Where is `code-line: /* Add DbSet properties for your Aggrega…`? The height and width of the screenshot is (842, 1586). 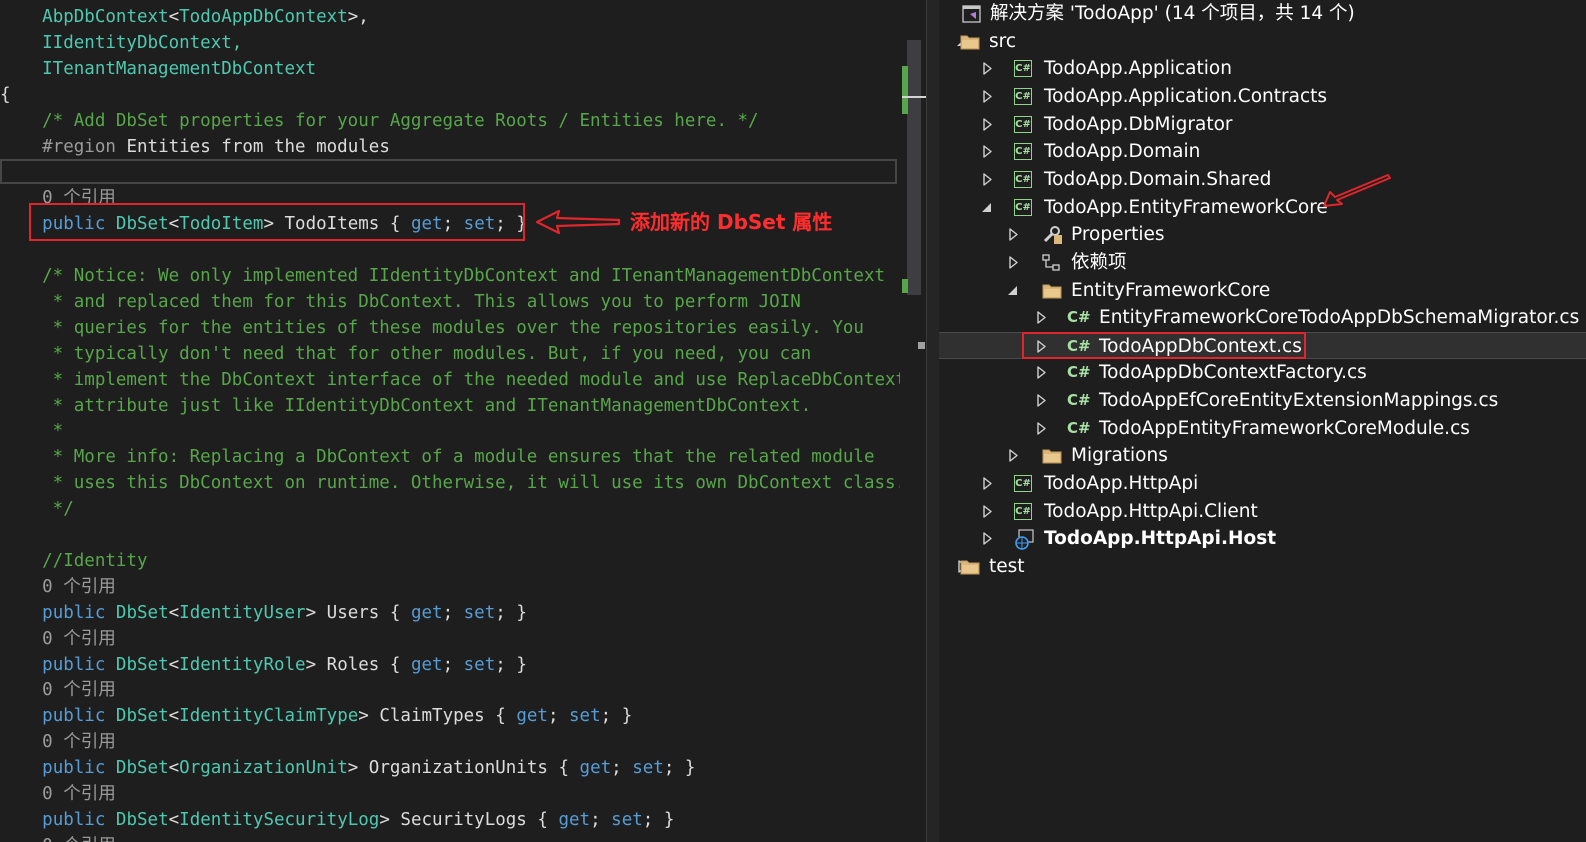 code-line: /* Add DbSet properties for your Aggrega… is located at coordinates (379, 121).